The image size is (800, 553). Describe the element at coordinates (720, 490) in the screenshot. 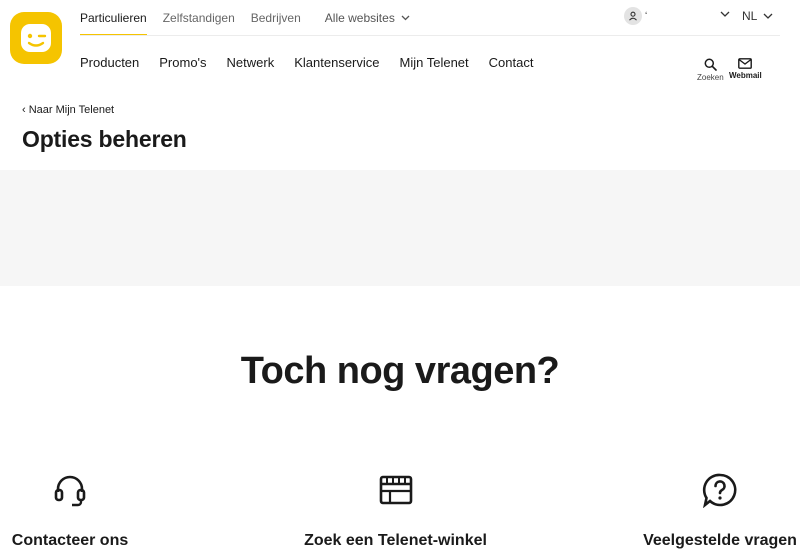

I see `question-bubble-icon` at that location.